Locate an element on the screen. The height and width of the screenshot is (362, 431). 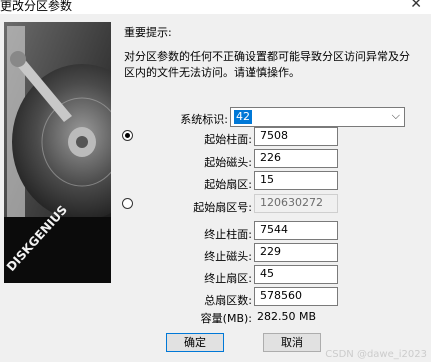
start-head-label: 起始磁头: is located at coordinates (228, 162).